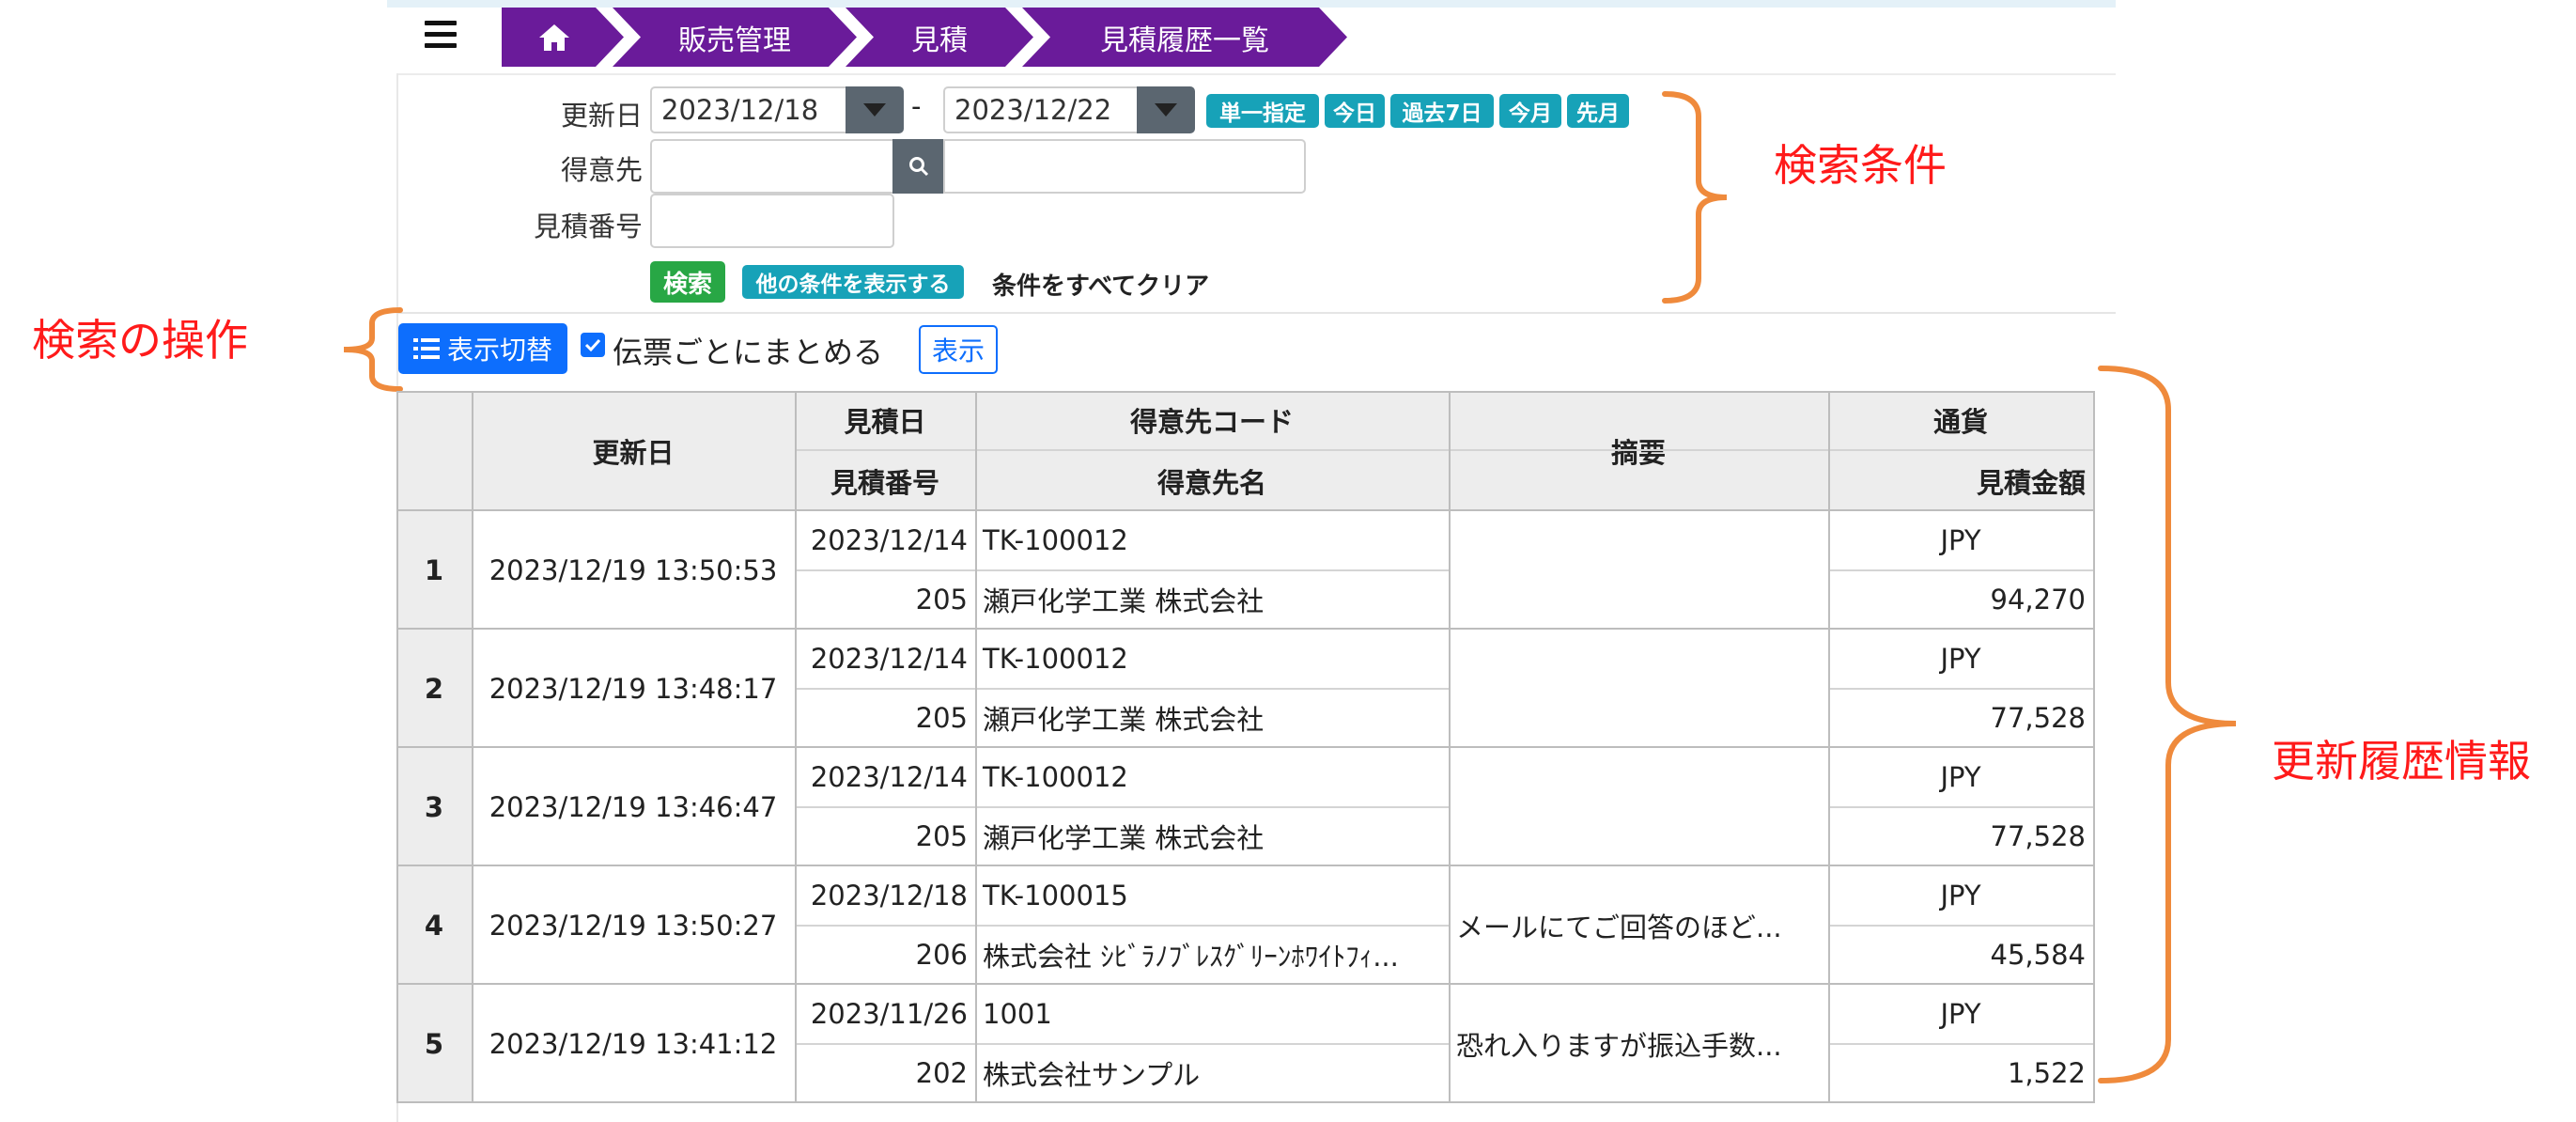  Describe the element at coordinates (1251, 4) in the screenshot. I see `top-strip` at that location.